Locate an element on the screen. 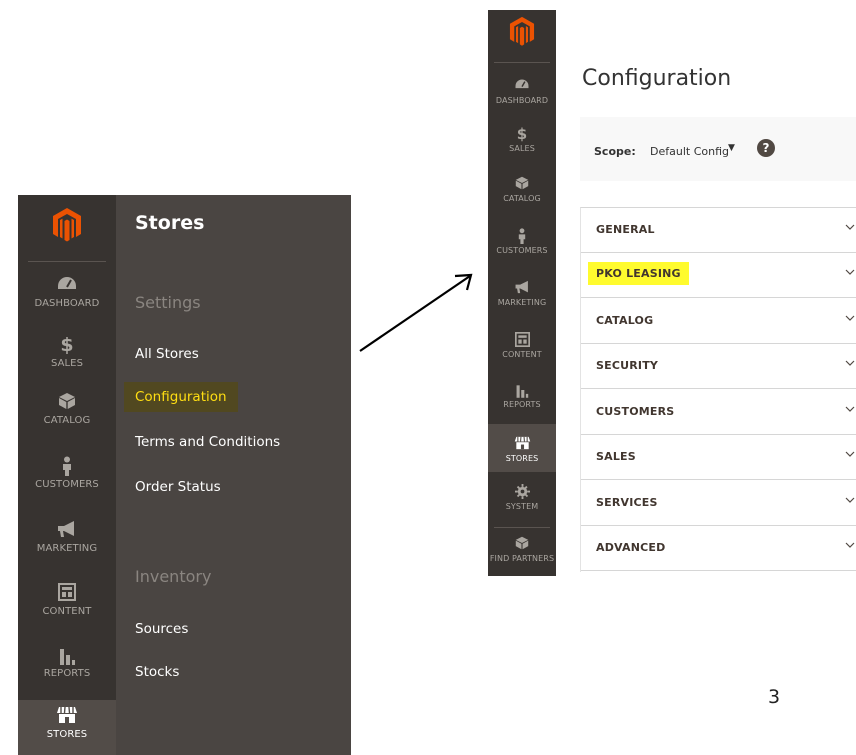 This screenshot has height=755, width=856. nav-stores: STORES is located at coordinates (67, 727).